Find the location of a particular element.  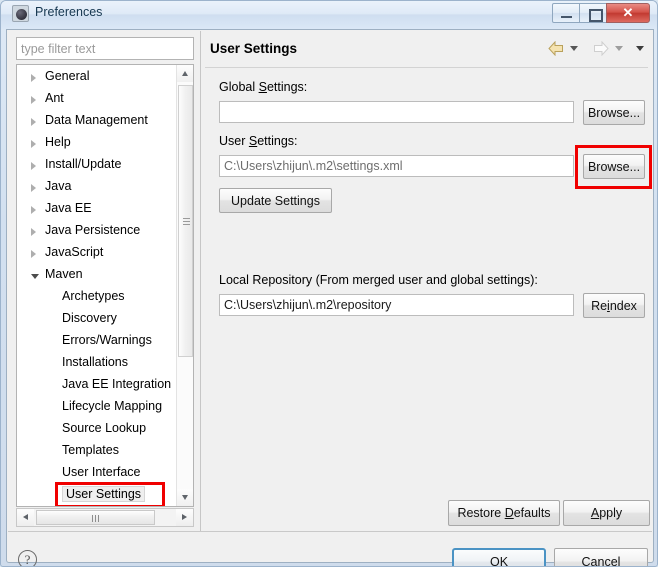

sidebar-item-label: Installations is located at coordinates (95, 362).